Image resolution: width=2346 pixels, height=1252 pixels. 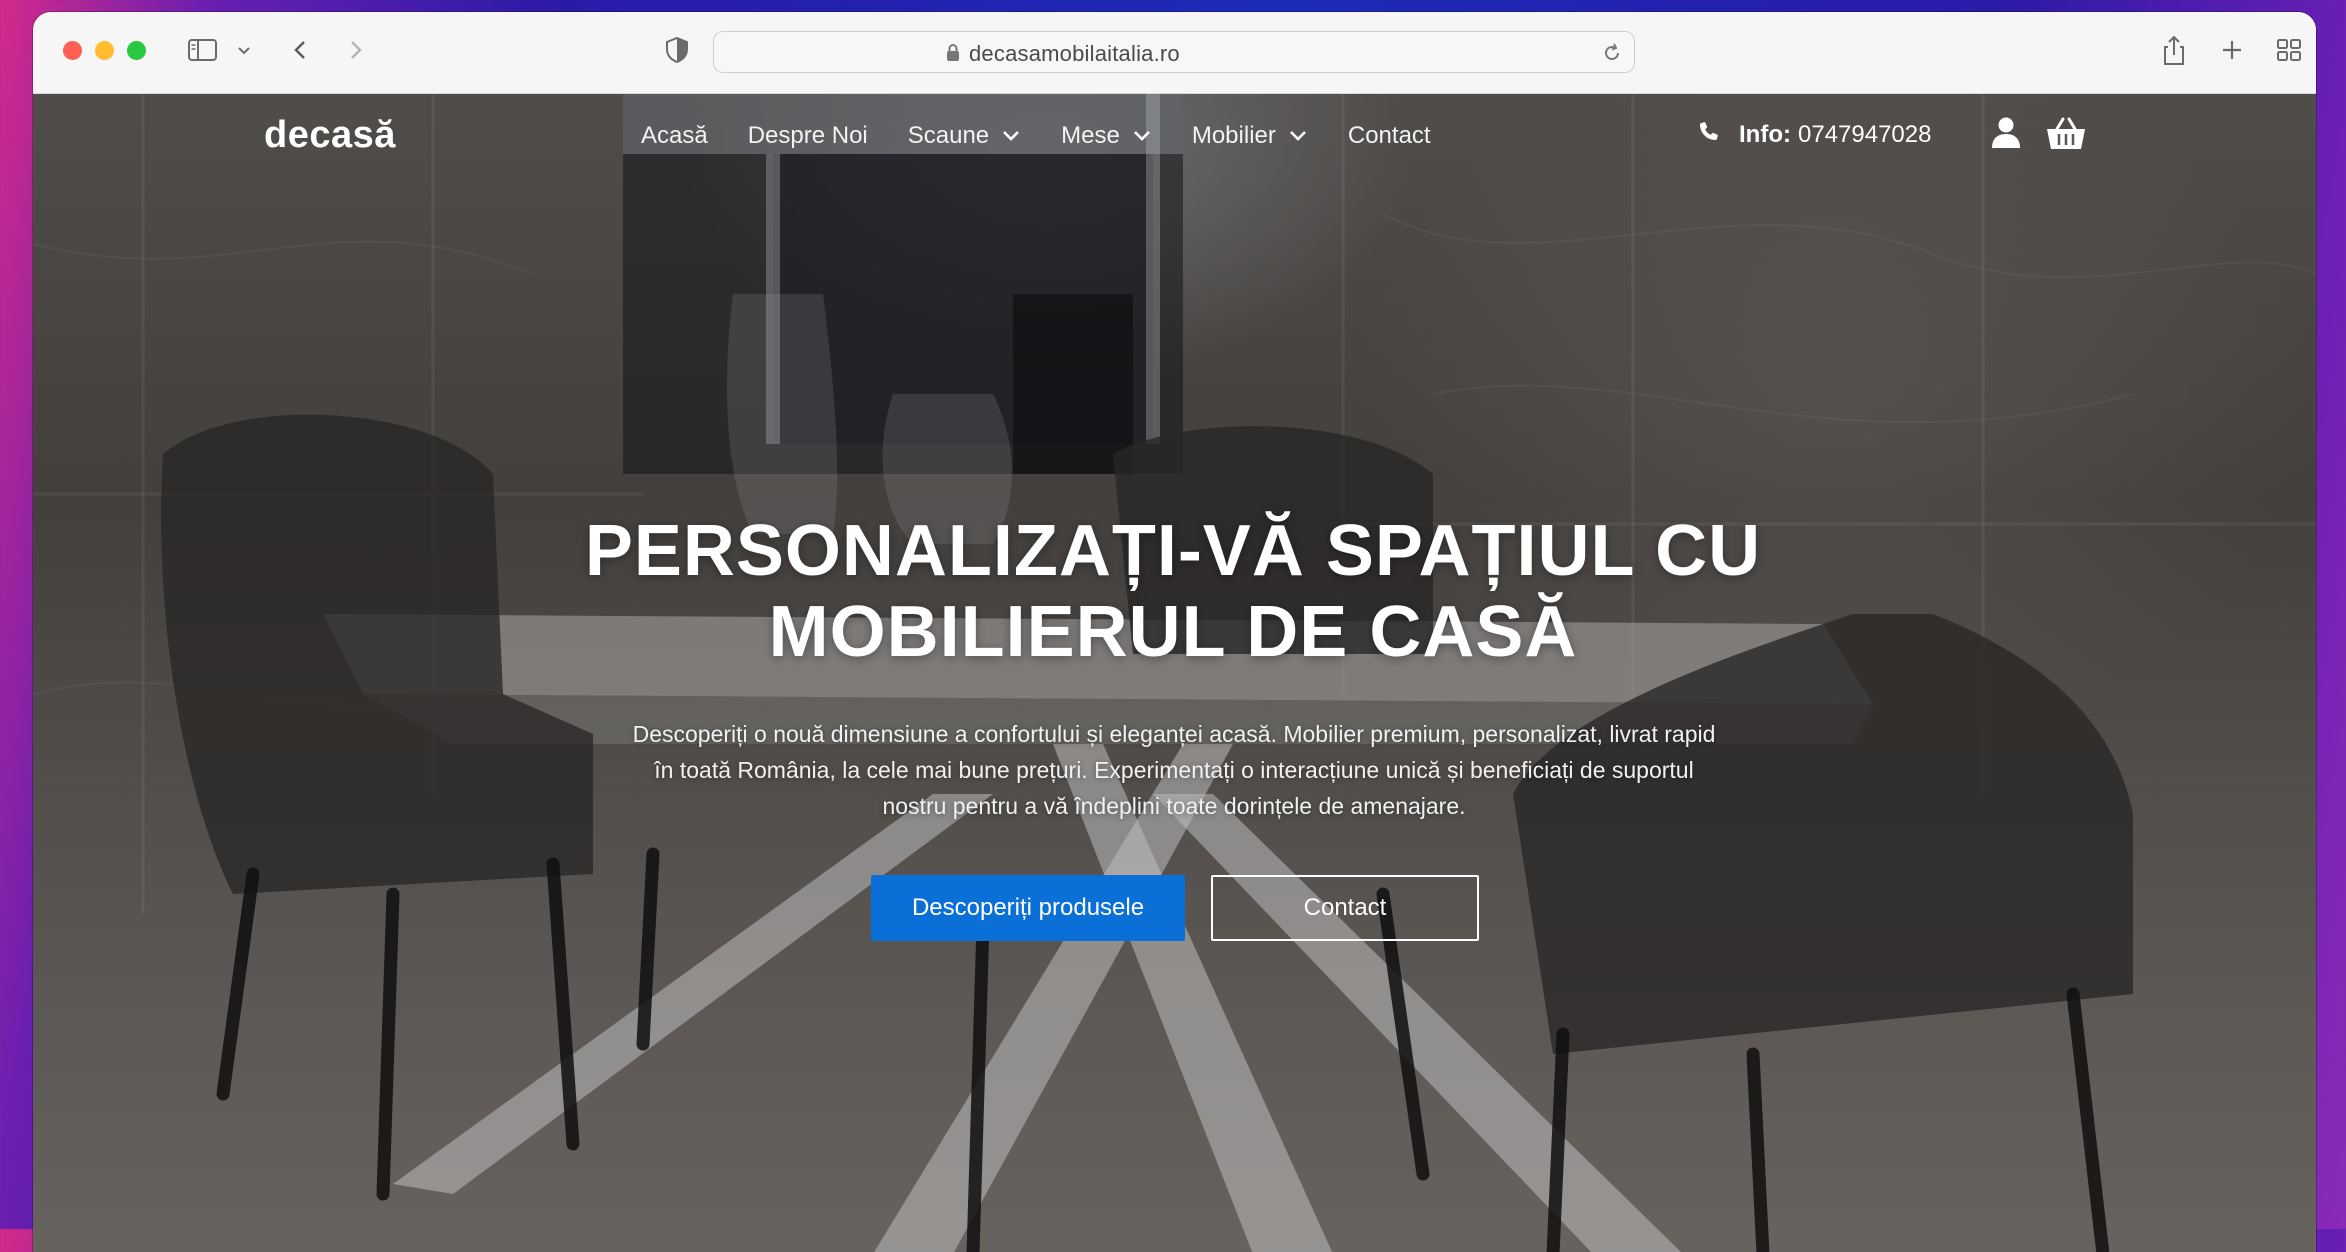 I want to click on sidebar-toggle-icon, so click(x=203, y=52).